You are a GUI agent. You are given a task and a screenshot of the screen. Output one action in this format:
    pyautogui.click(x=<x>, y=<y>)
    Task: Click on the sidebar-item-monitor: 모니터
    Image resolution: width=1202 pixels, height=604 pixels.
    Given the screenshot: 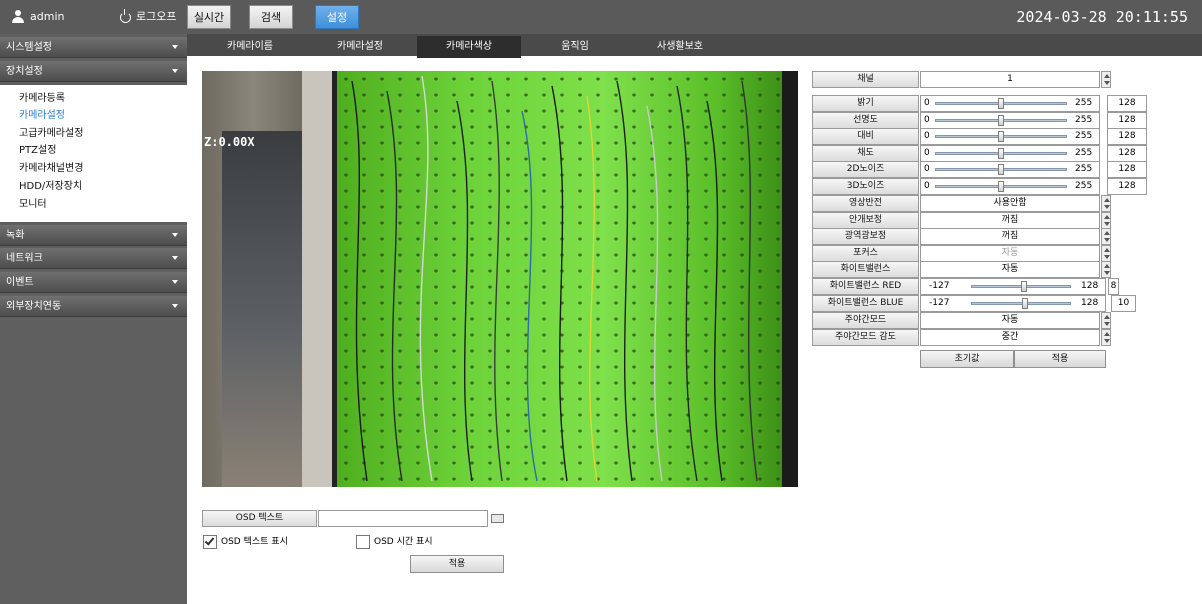 What is the action you would take?
    pyautogui.click(x=33, y=205)
    